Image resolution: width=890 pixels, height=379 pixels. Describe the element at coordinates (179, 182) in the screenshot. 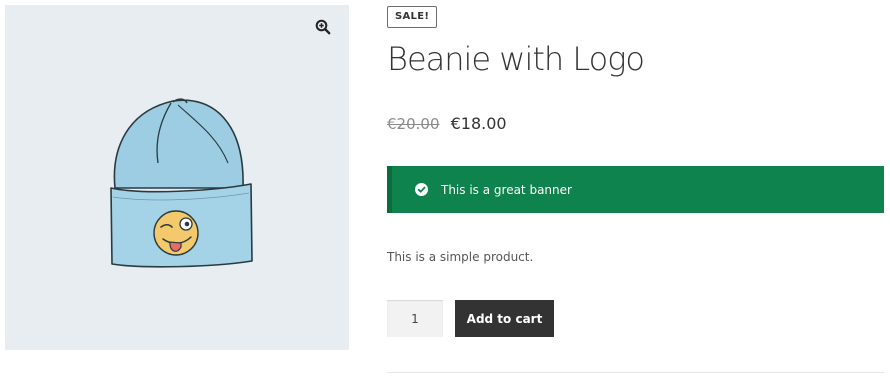

I see `beanie-image` at that location.